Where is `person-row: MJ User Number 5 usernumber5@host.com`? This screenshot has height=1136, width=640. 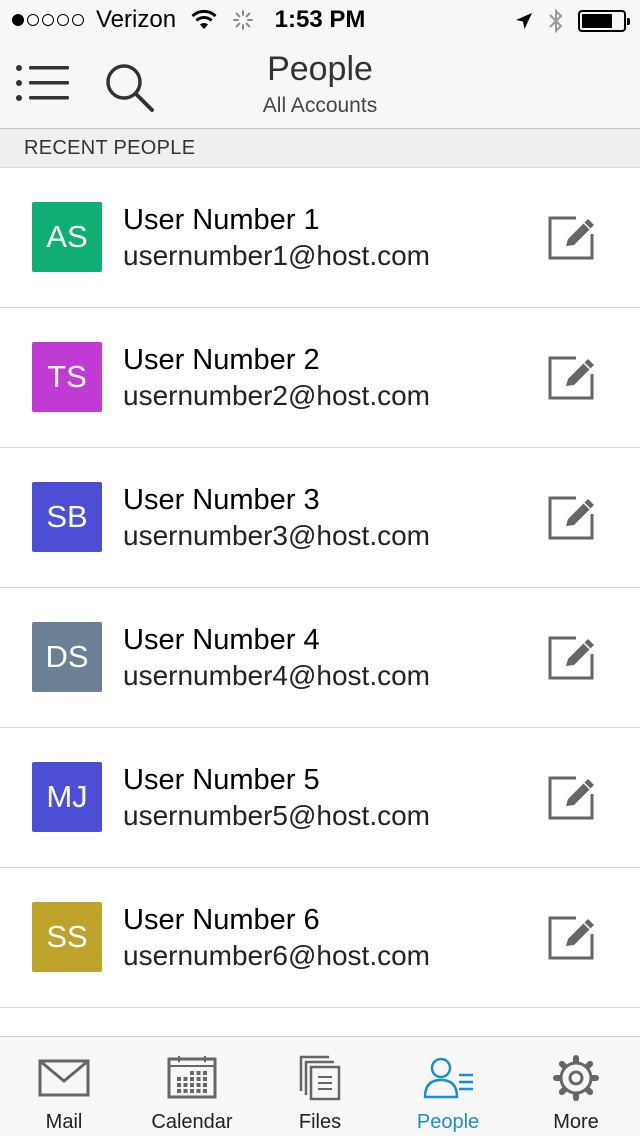
person-row: MJ User Number 5 usernumber5@host.com is located at coordinates (320, 798).